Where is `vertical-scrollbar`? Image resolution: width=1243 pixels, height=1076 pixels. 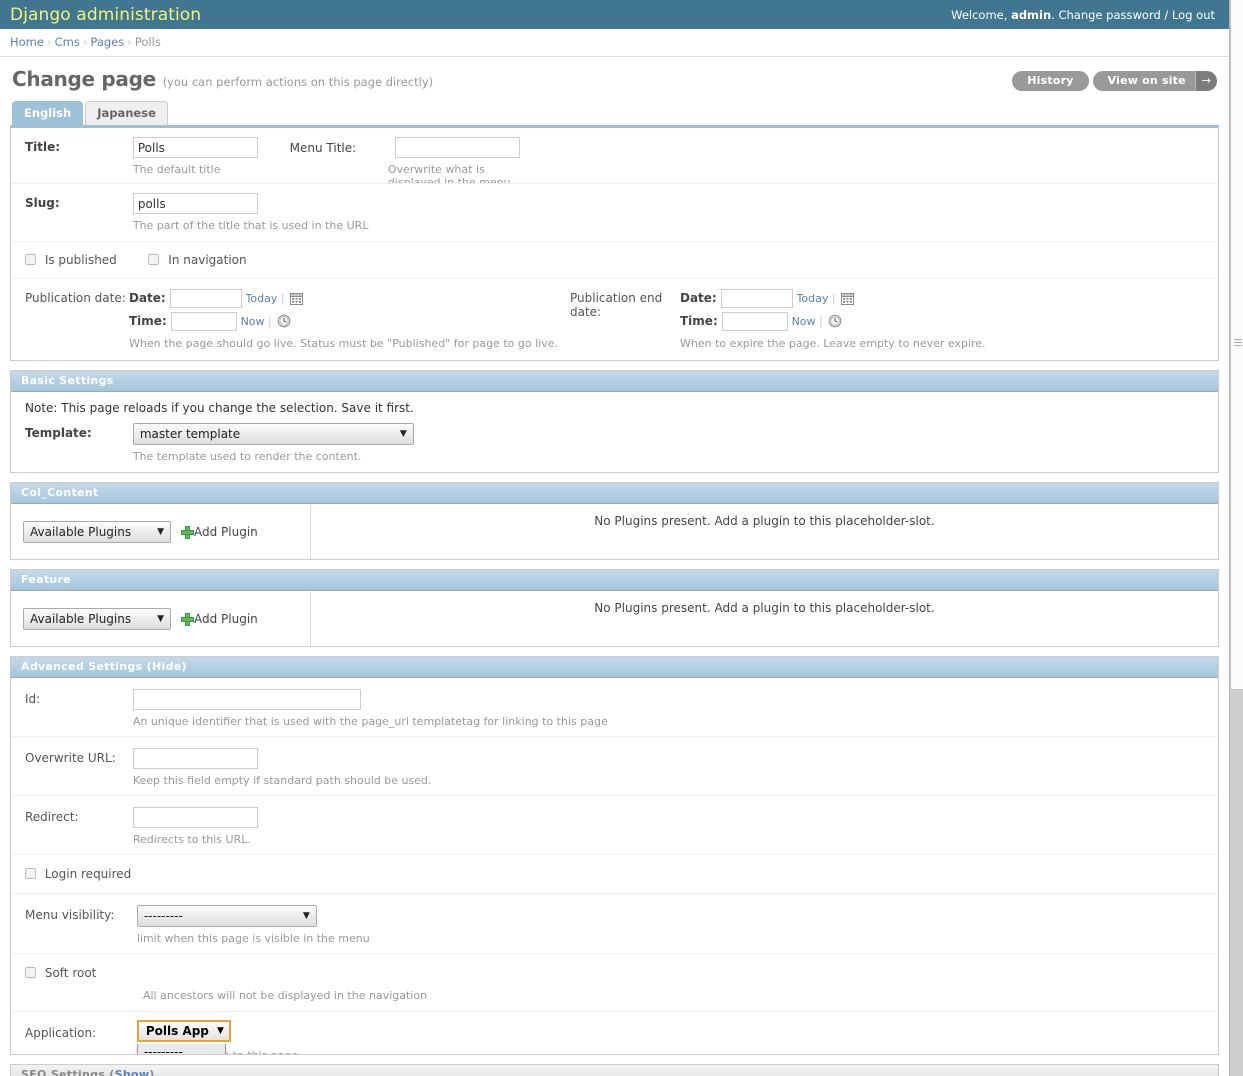
vertical-scrollbar is located at coordinates (1236, 538).